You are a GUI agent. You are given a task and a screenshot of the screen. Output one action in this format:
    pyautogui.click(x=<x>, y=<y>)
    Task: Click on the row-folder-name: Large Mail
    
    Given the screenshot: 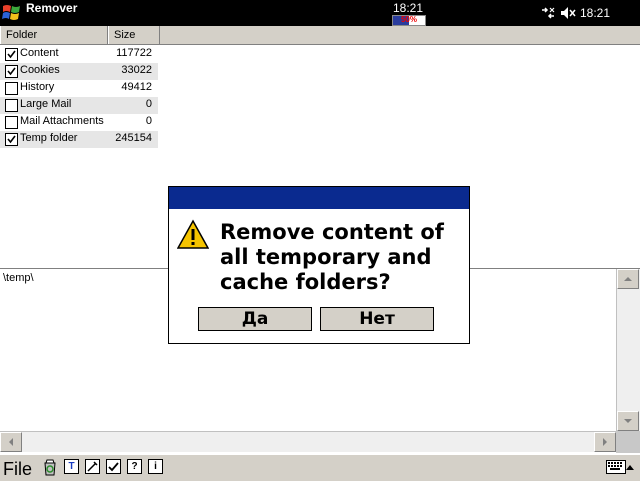 What is the action you would take?
    pyautogui.click(x=46, y=104)
    